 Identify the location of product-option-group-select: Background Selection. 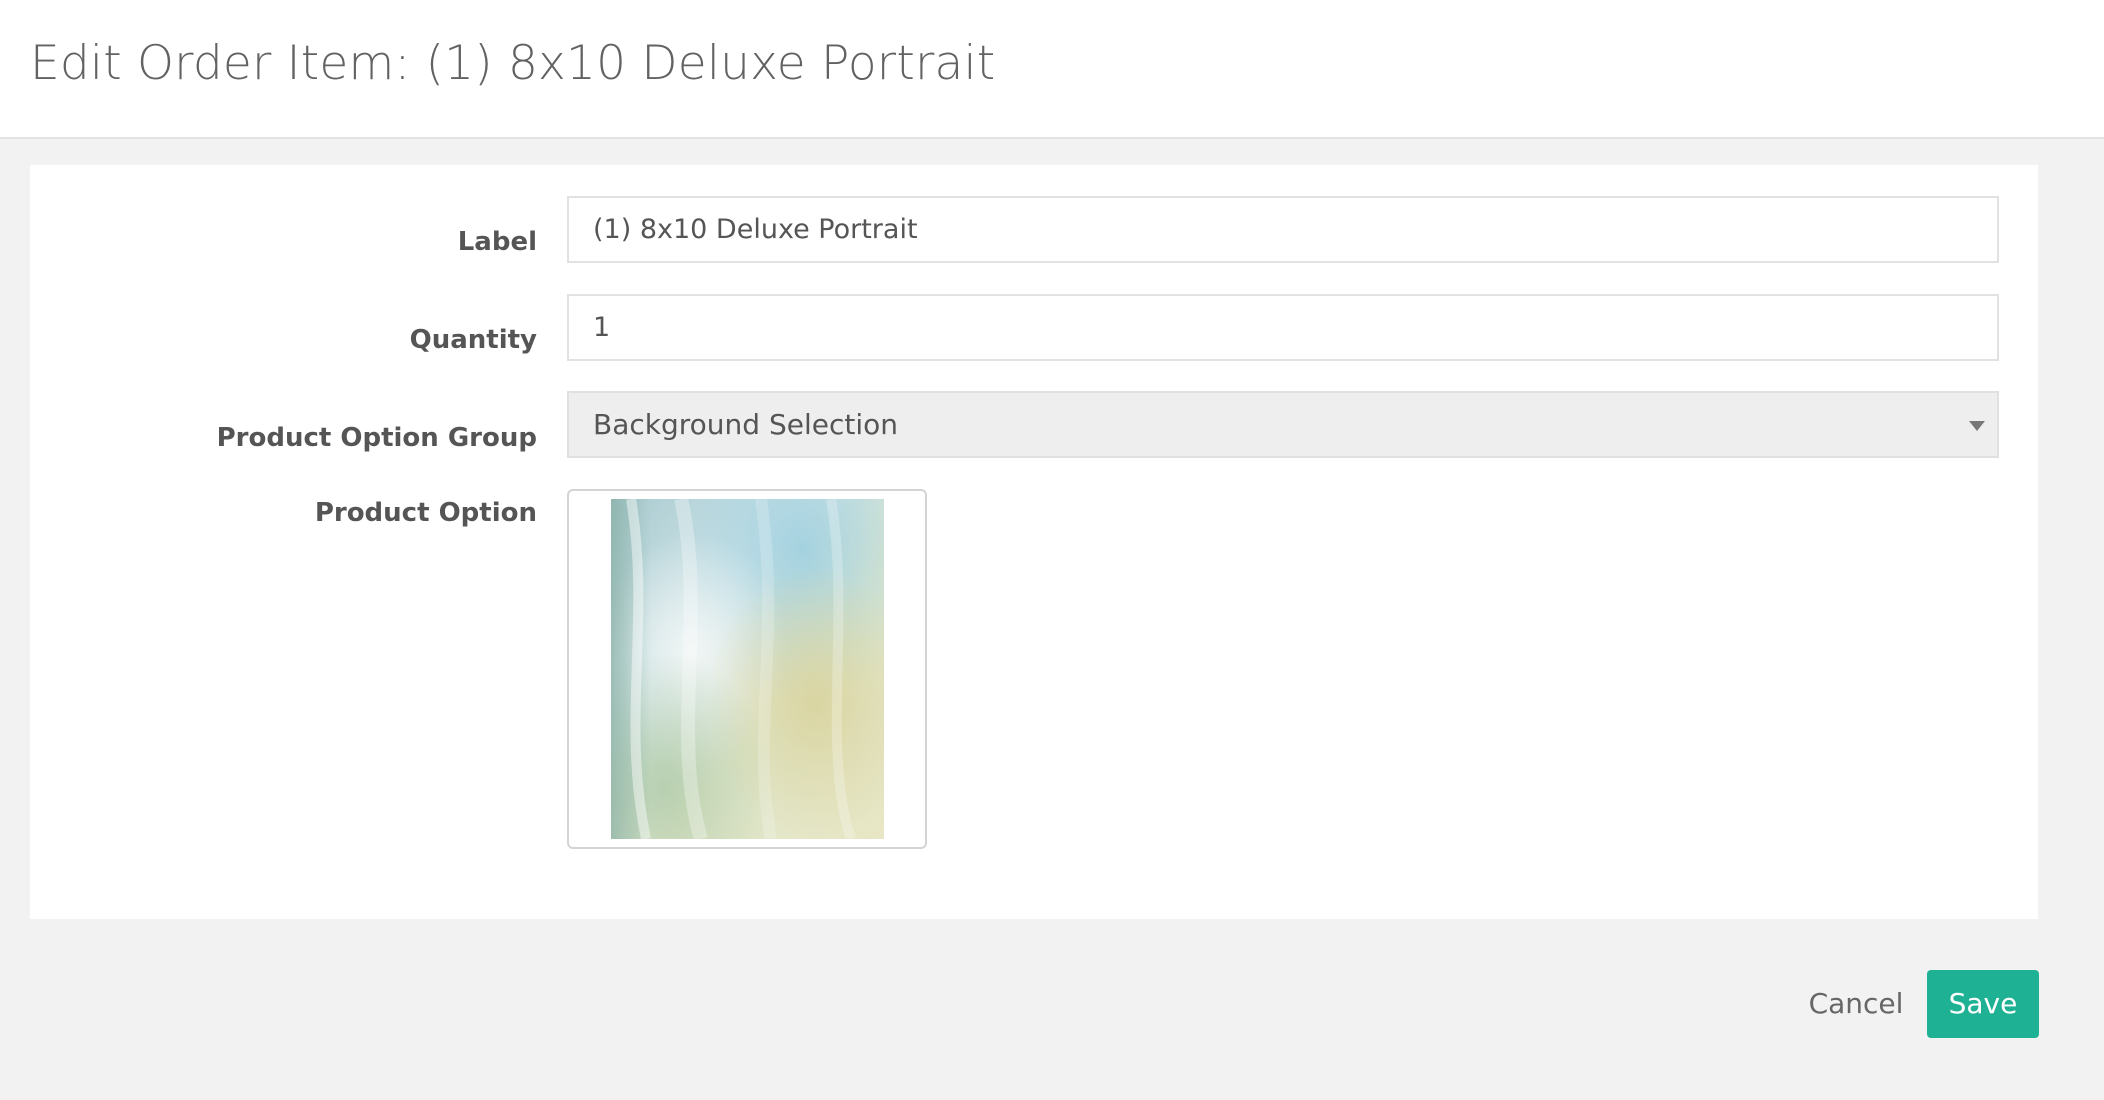
(1283, 424).